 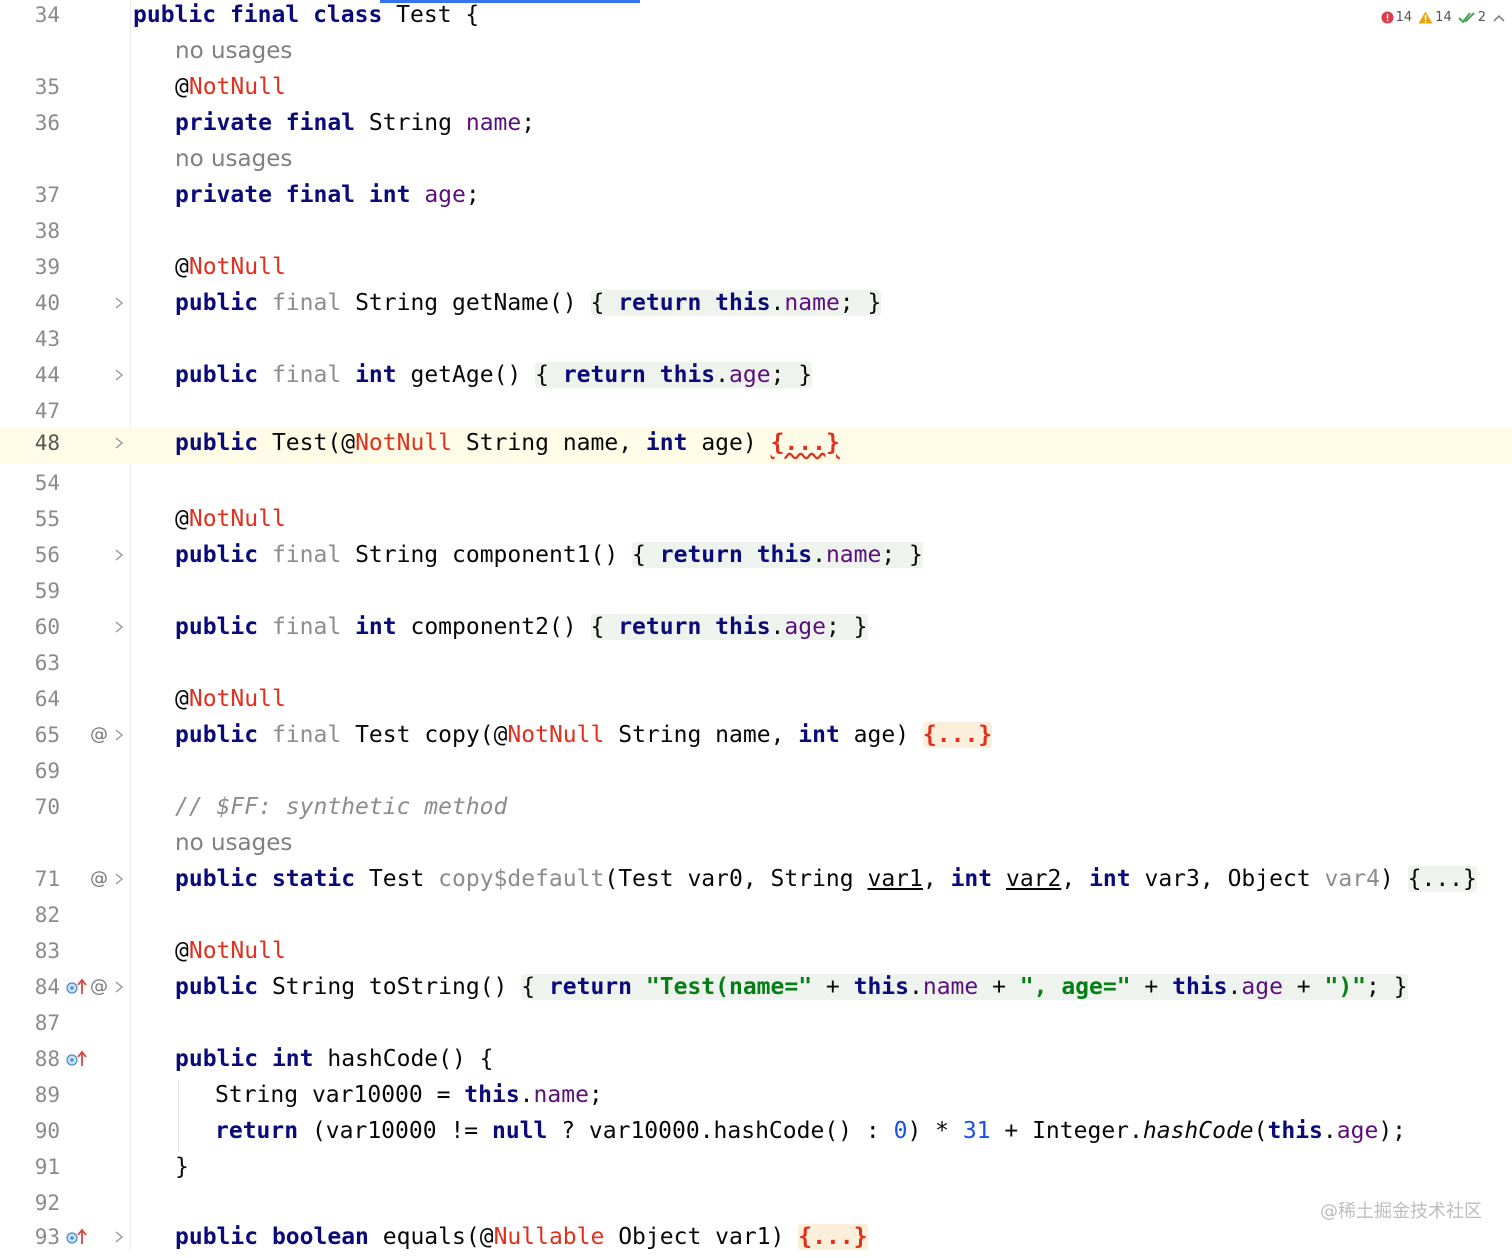 What do you see at coordinates (756, 342) in the screenshot?
I see `code-line: 43` at bounding box center [756, 342].